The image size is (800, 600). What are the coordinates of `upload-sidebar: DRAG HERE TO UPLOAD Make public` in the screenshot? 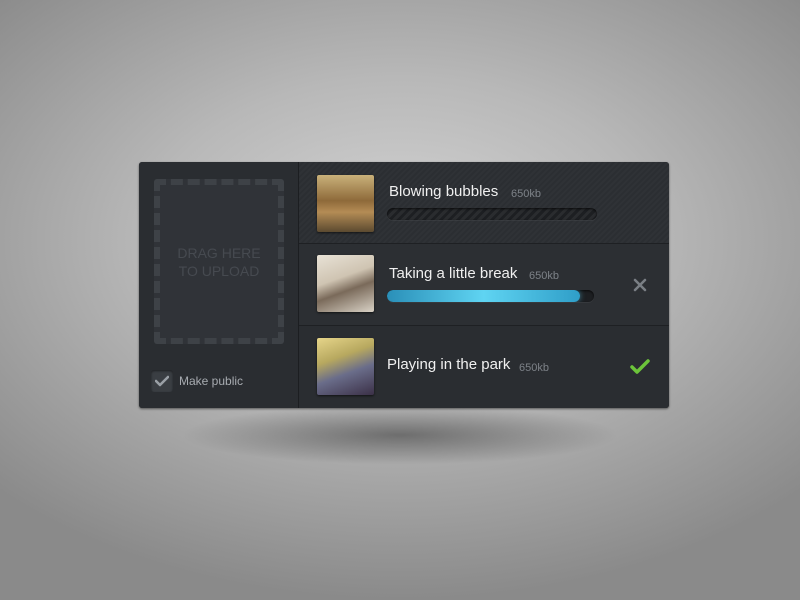 It's located at (219, 285).